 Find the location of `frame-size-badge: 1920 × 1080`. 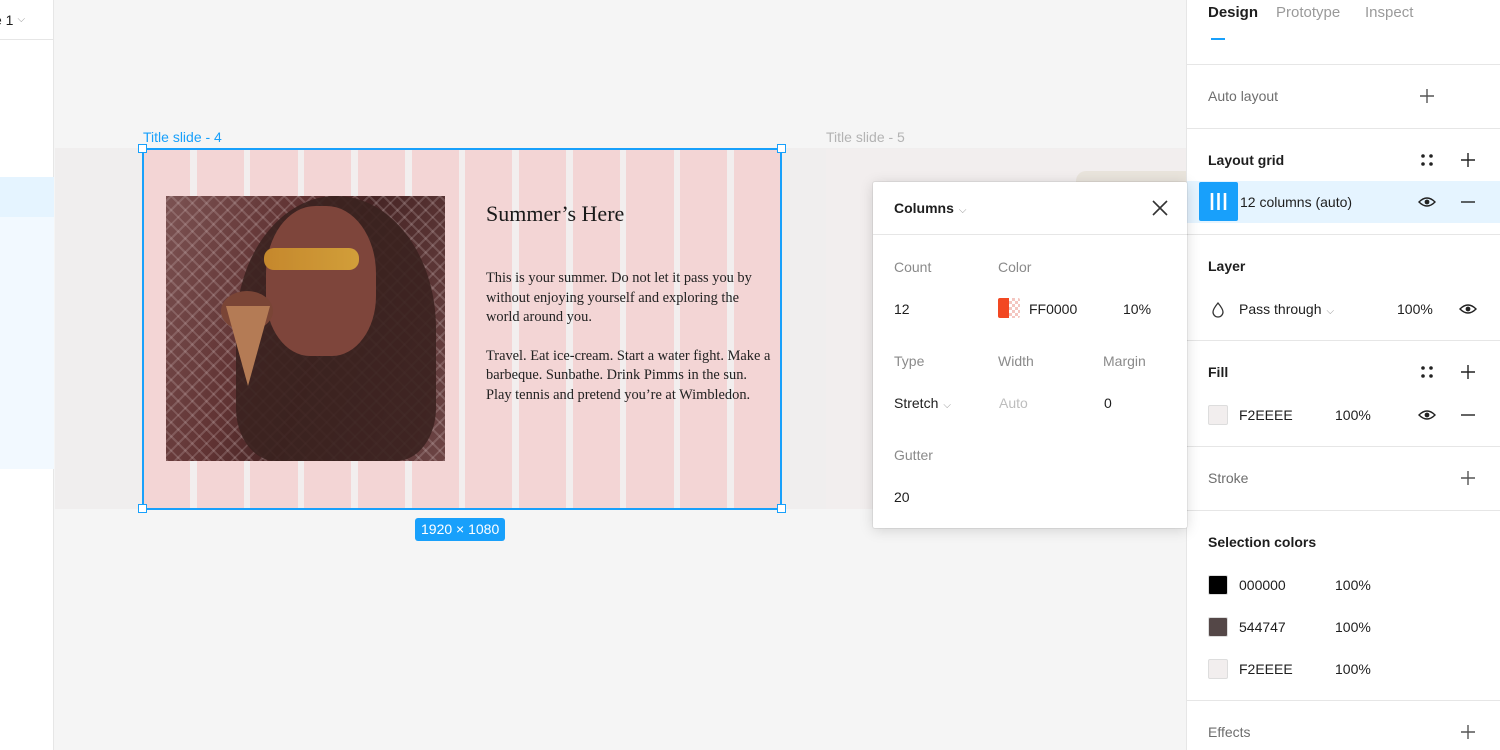

frame-size-badge: 1920 × 1080 is located at coordinates (460, 529).